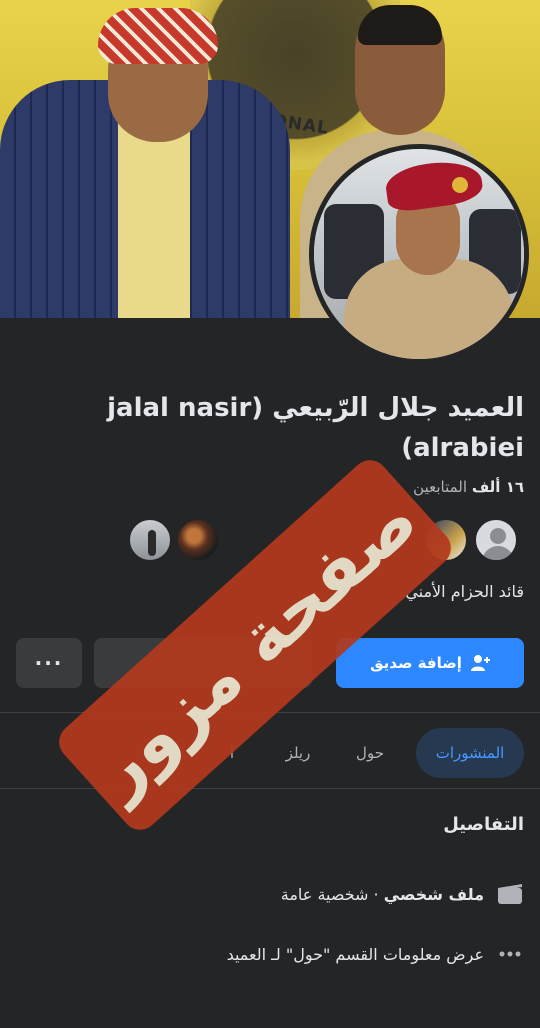 Image resolution: width=540 pixels, height=1028 pixels. I want to click on profile-type-row: ملف شخصي · شخصية عامة, so click(402, 894).